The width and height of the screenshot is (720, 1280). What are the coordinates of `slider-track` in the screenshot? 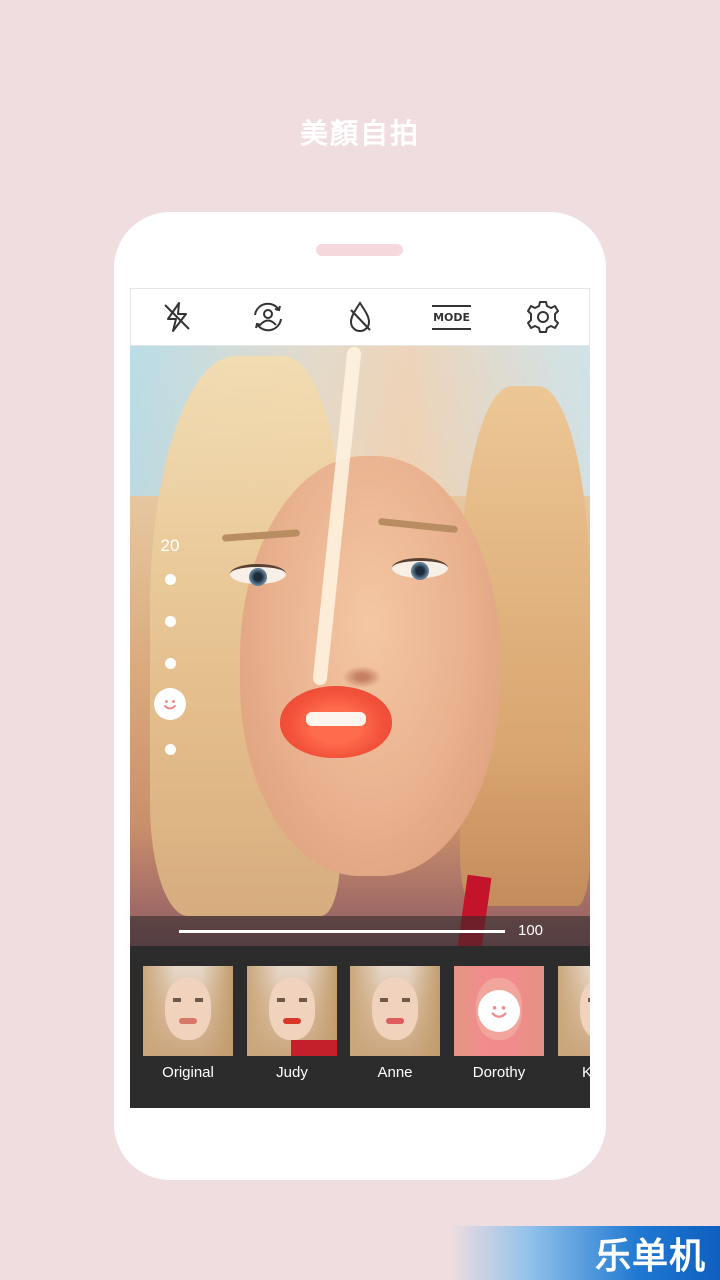 It's located at (342, 931).